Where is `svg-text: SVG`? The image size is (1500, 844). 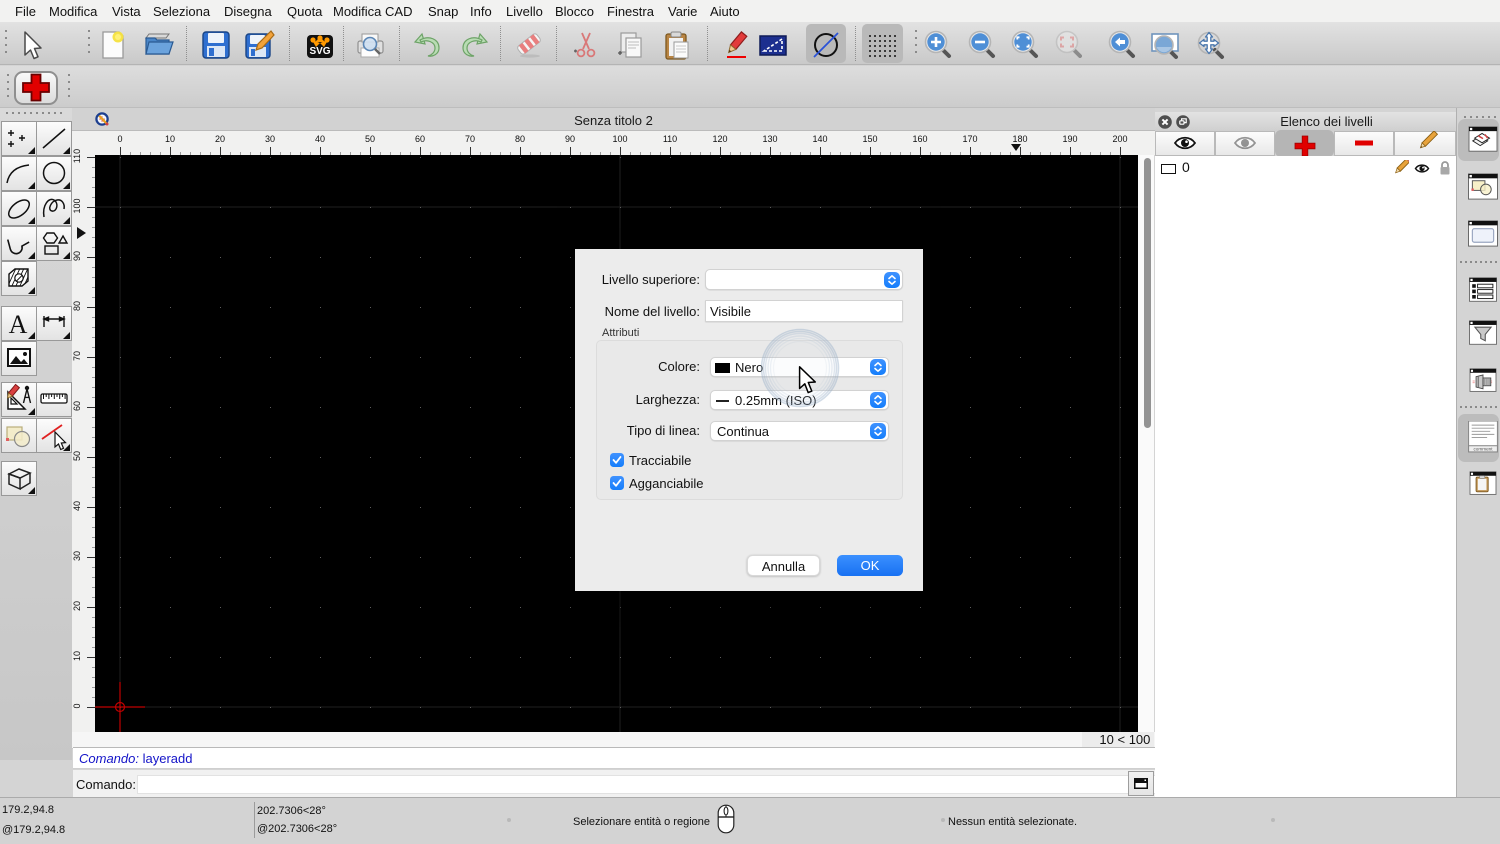
svg-text: SVG is located at coordinates (319, 51).